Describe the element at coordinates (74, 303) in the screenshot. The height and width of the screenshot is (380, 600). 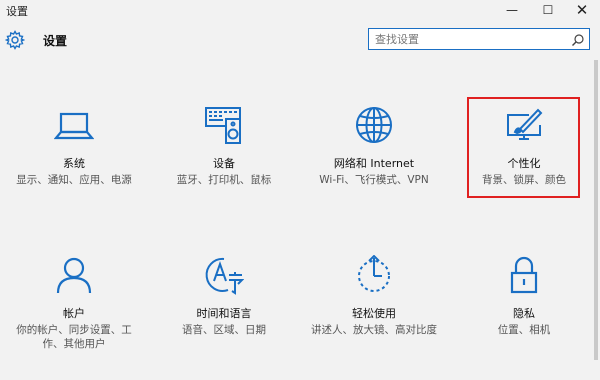
I see `tile-accounts: 帐户 你的帐户、同步设置、工作、其他用户` at that location.